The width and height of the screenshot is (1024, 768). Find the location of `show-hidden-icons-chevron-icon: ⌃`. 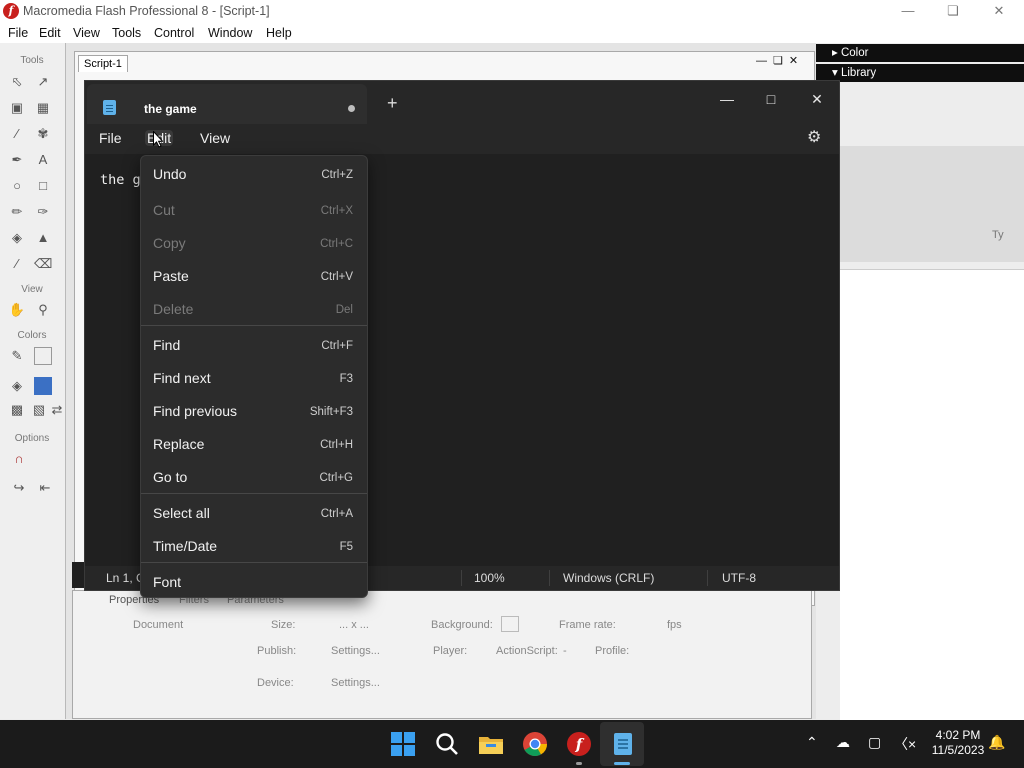

show-hidden-icons-chevron-icon: ⌃ is located at coordinates (812, 742).